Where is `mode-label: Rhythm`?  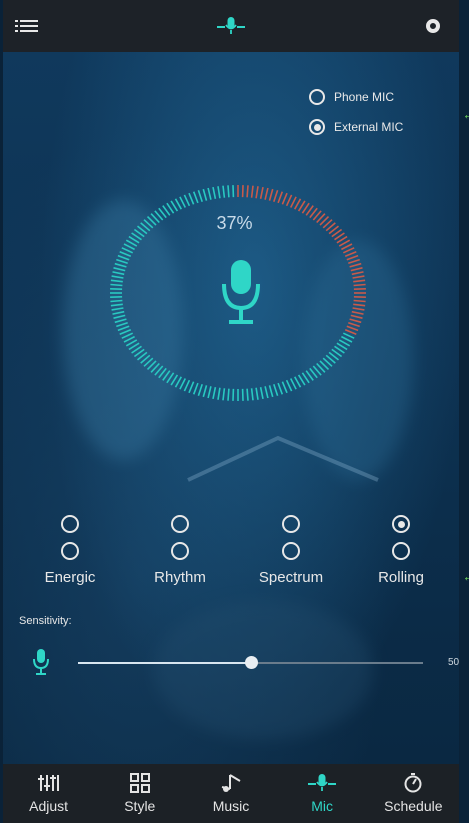 mode-label: Rhythm is located at coordinates (180, 577).